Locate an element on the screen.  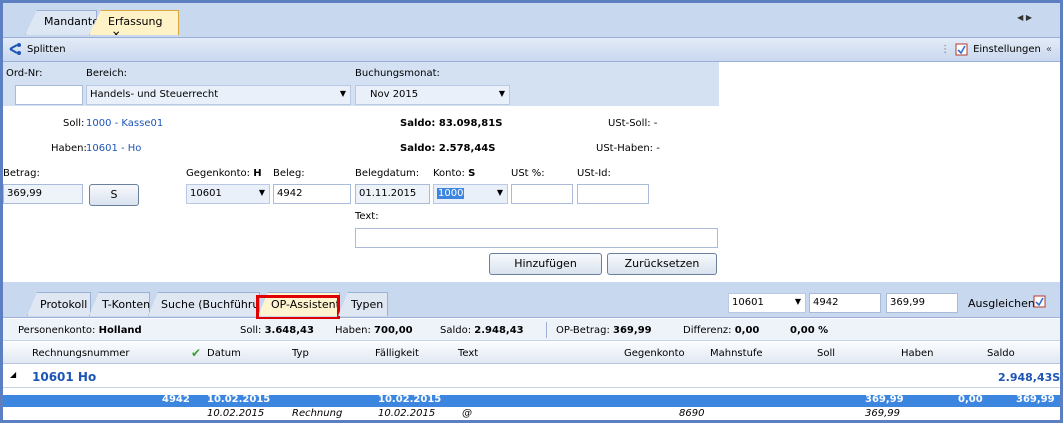
summary-haben: Haben: 700,00 is located at coordinates (374, 330).